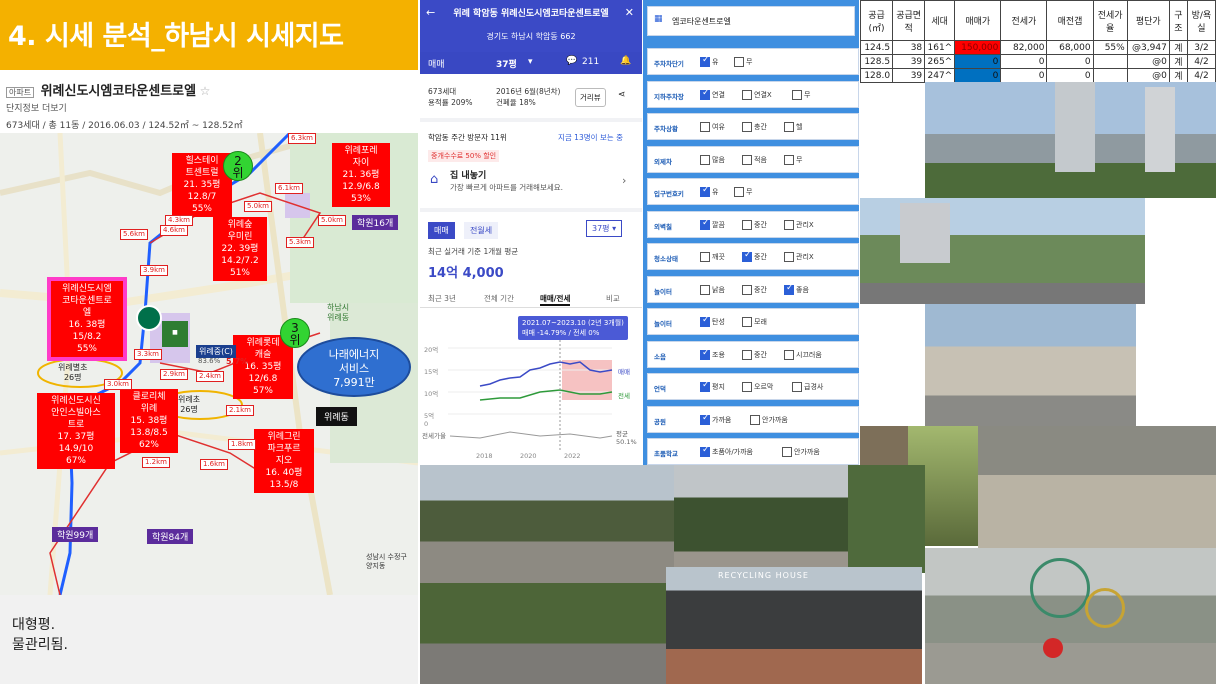 Image resolution: width=1216 pixels, height=684 pixels. Describe the element at coordinates (751, 21) in the screenshot. I see `search-input: ▦ 엠코타운센트로엘` at that location.